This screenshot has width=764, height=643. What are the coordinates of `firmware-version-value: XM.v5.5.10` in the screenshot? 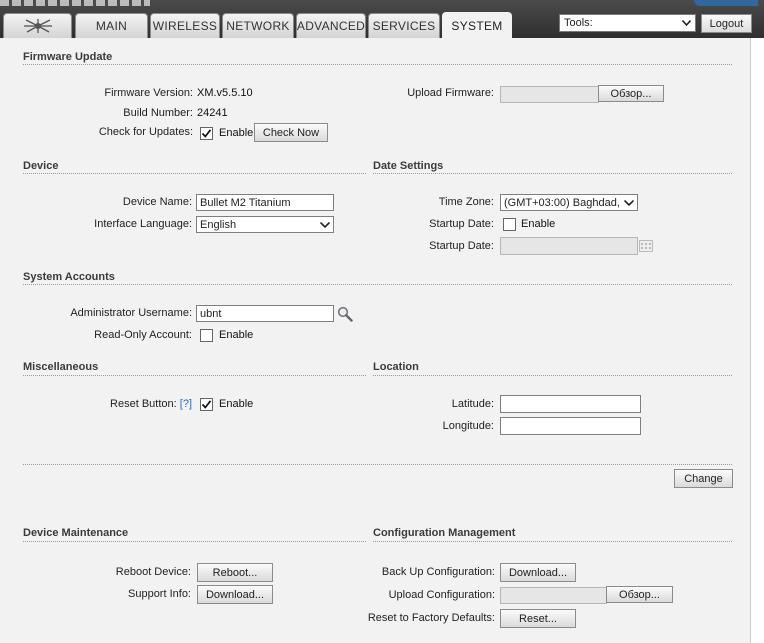 It's located at (225, 93).